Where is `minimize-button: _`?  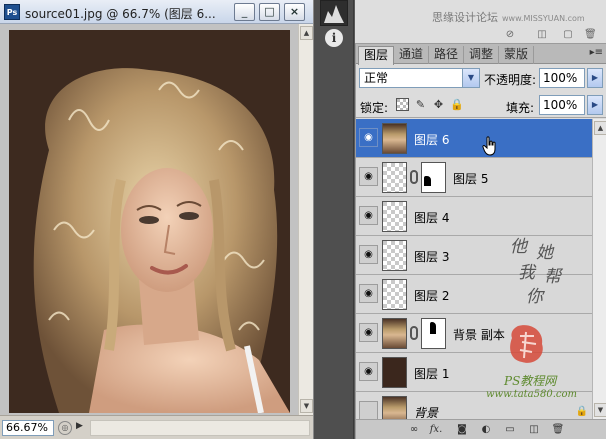
minimize-button: _ is located at coordinates (244, 12).